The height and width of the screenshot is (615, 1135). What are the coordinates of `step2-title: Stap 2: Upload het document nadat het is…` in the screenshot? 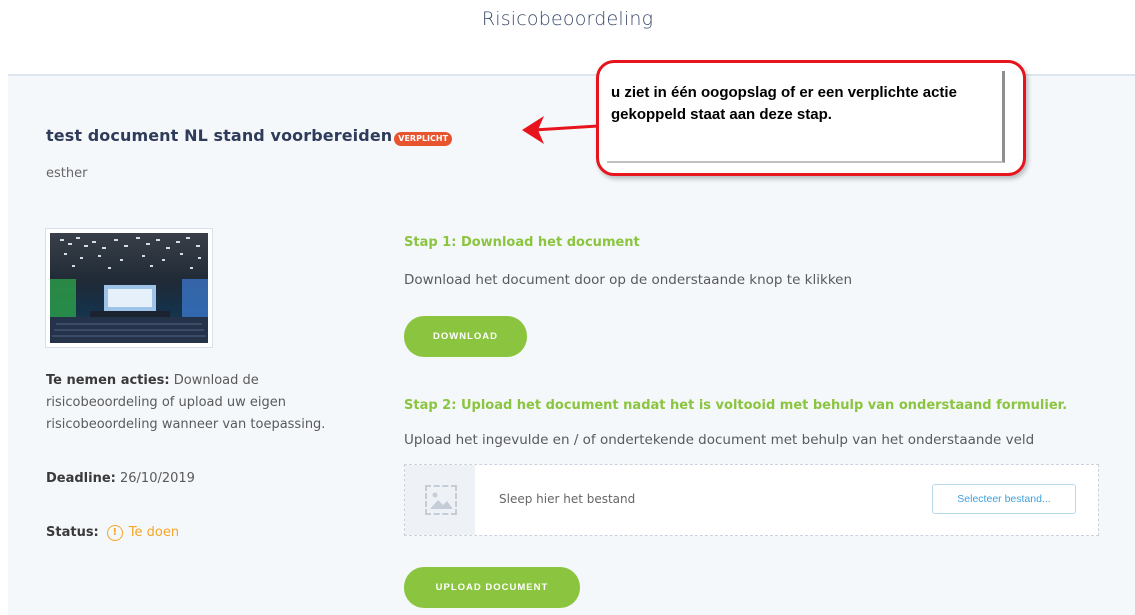 It's located at (736, 405).